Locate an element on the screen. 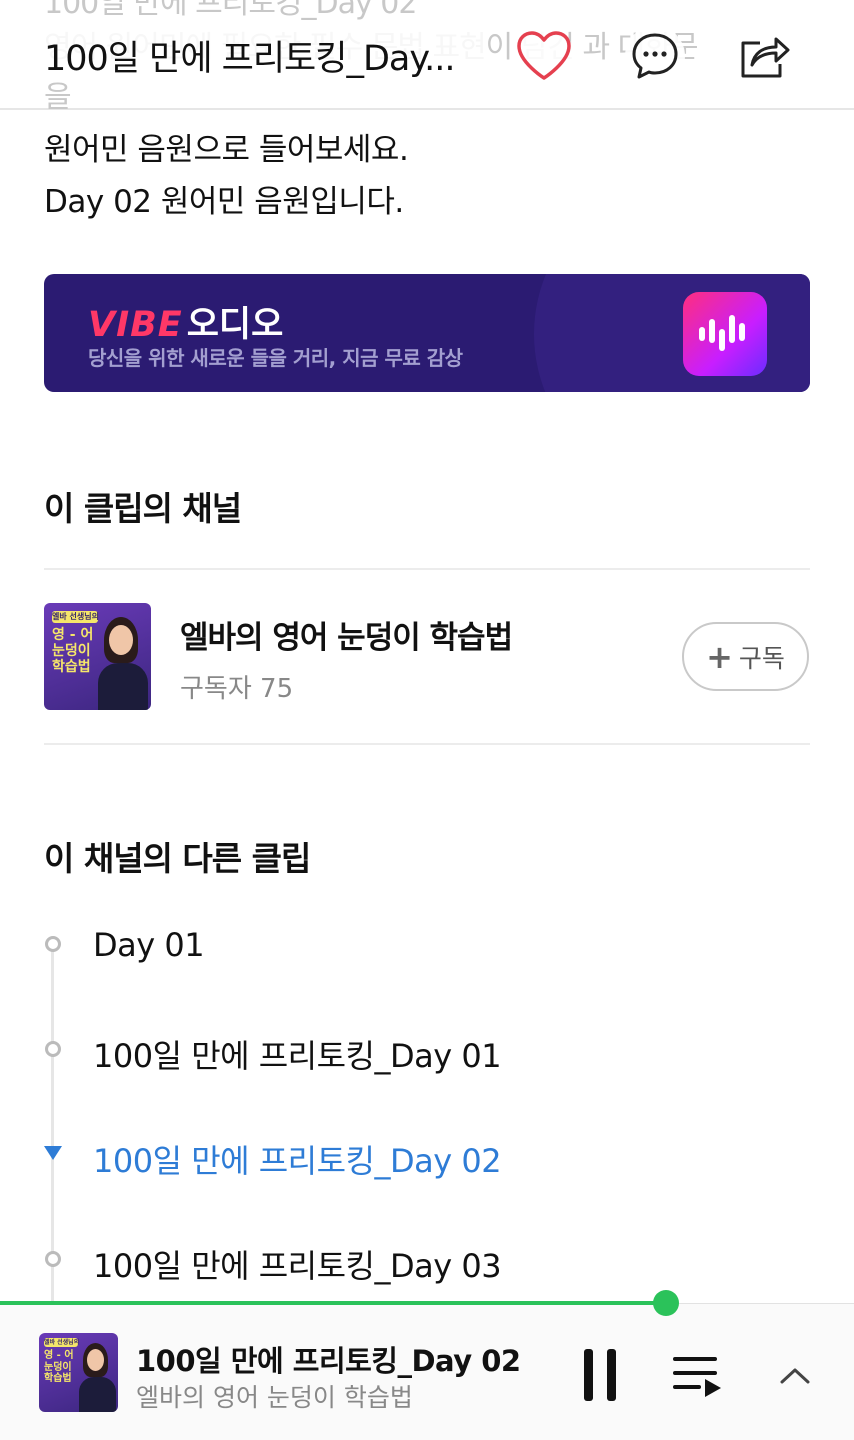 The height and width of the screenshot is (1440, 854). scrolled-text-line-1: 100일 만에 프리토킹_Day 02 is located at coordinates (230, 10).